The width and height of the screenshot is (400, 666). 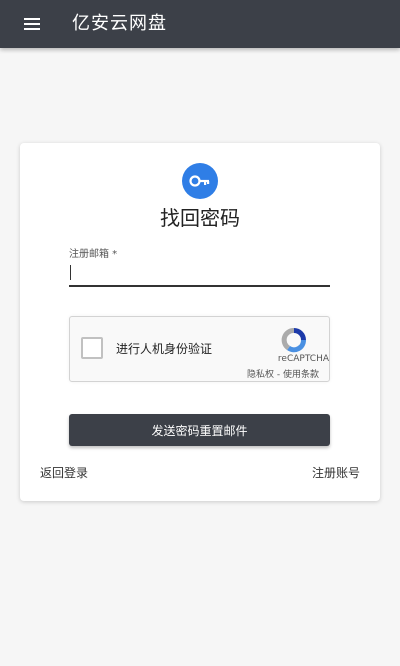 What do you see at coordinates (32, 24) in the screenshot?
I see `hamburger-menu-icon` at bounding box center [32, 24].